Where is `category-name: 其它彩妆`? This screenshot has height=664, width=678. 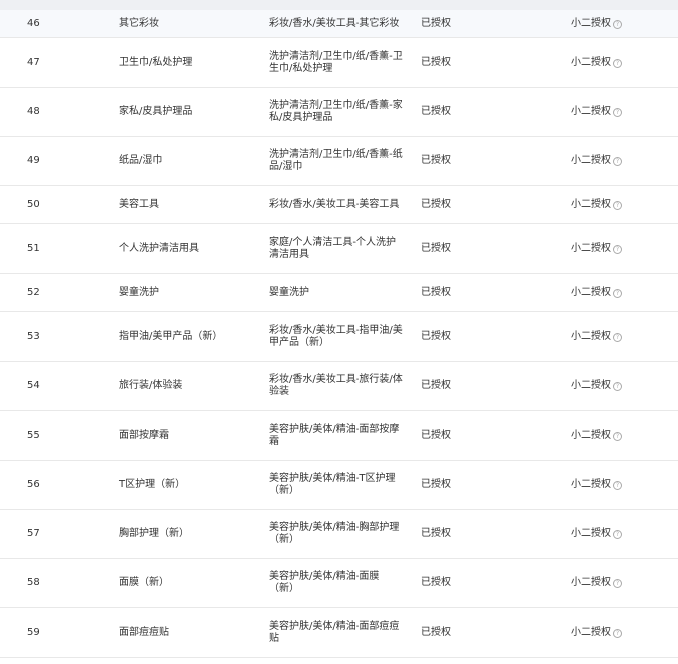 category-name: 其它彩妆 is located at coordinates (139, 23).